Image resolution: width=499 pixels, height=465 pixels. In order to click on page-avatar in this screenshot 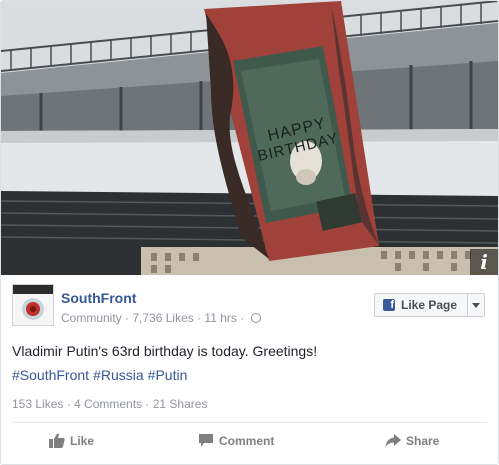, I will do `click(33, 305)`.